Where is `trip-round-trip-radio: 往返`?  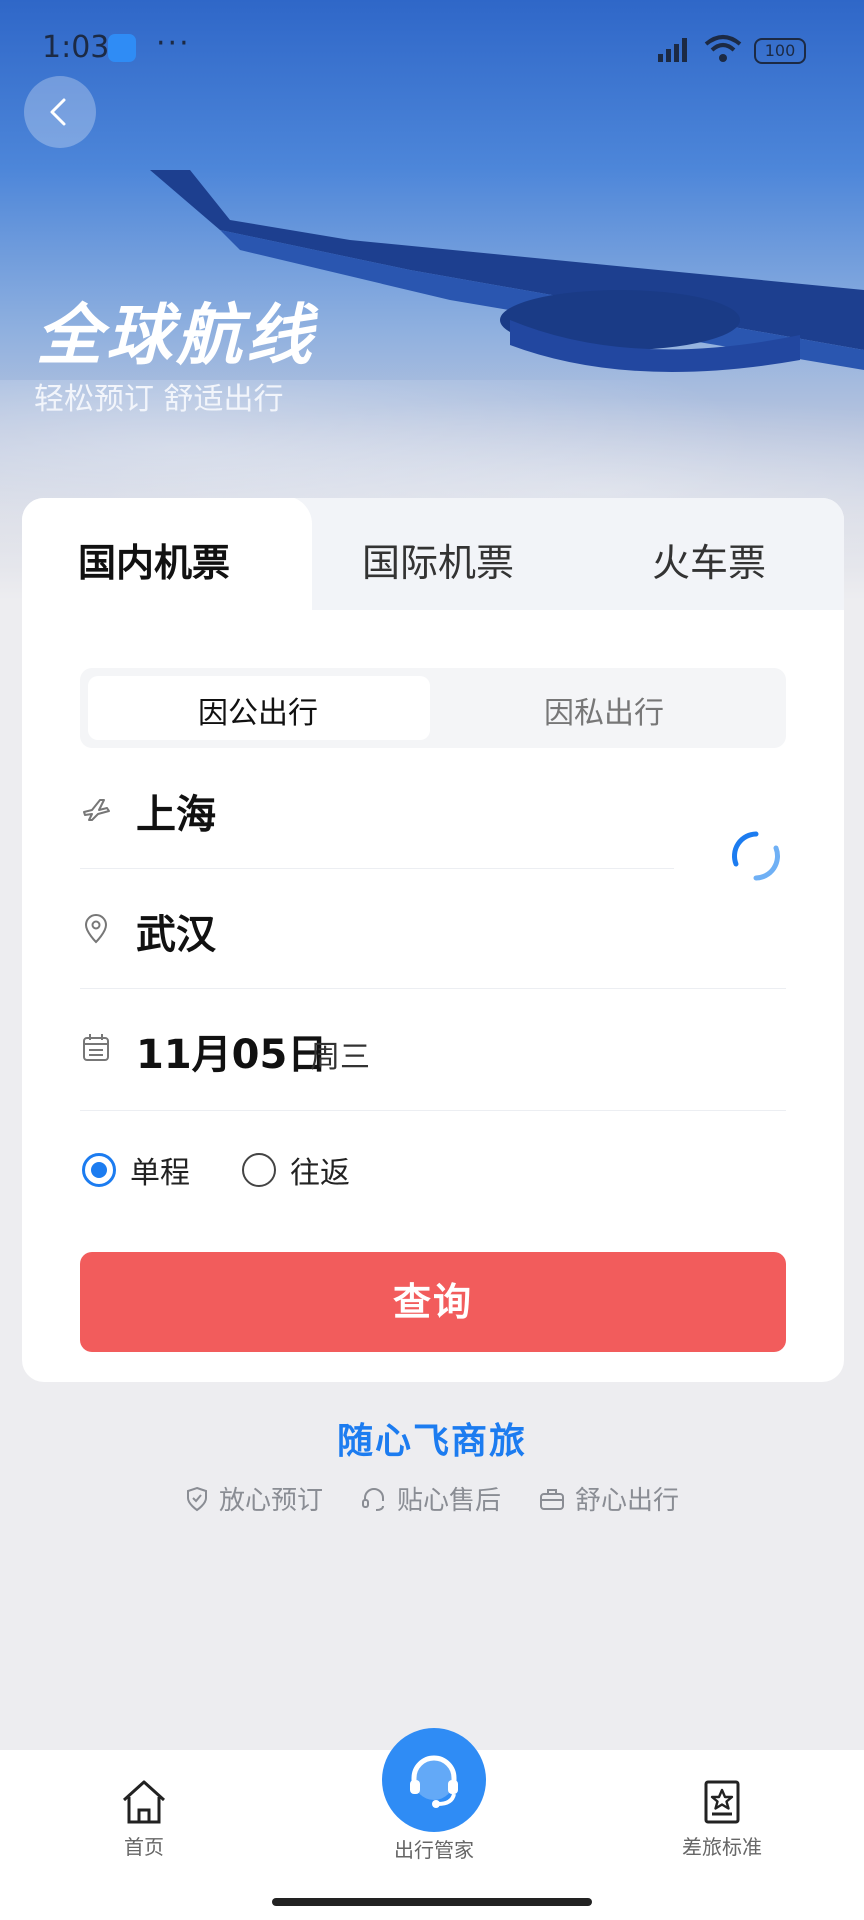
trip-round-trip-radio: 往返 is located at coordinates (296, 1170).